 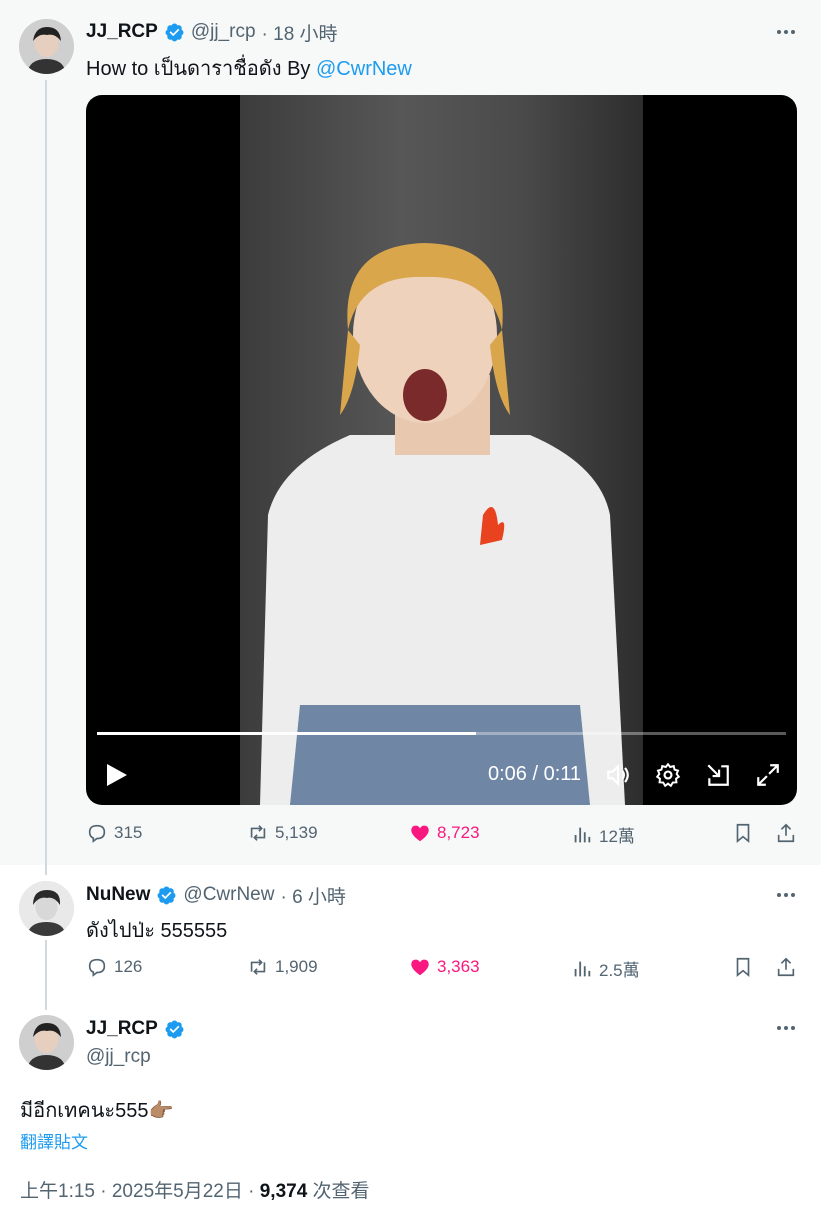 What do you see at coordinates (84, 1111) in the screenshot?
I see `tweet-text-body: มีอีกเทคนะ555` at bounding box center [84, 1111].